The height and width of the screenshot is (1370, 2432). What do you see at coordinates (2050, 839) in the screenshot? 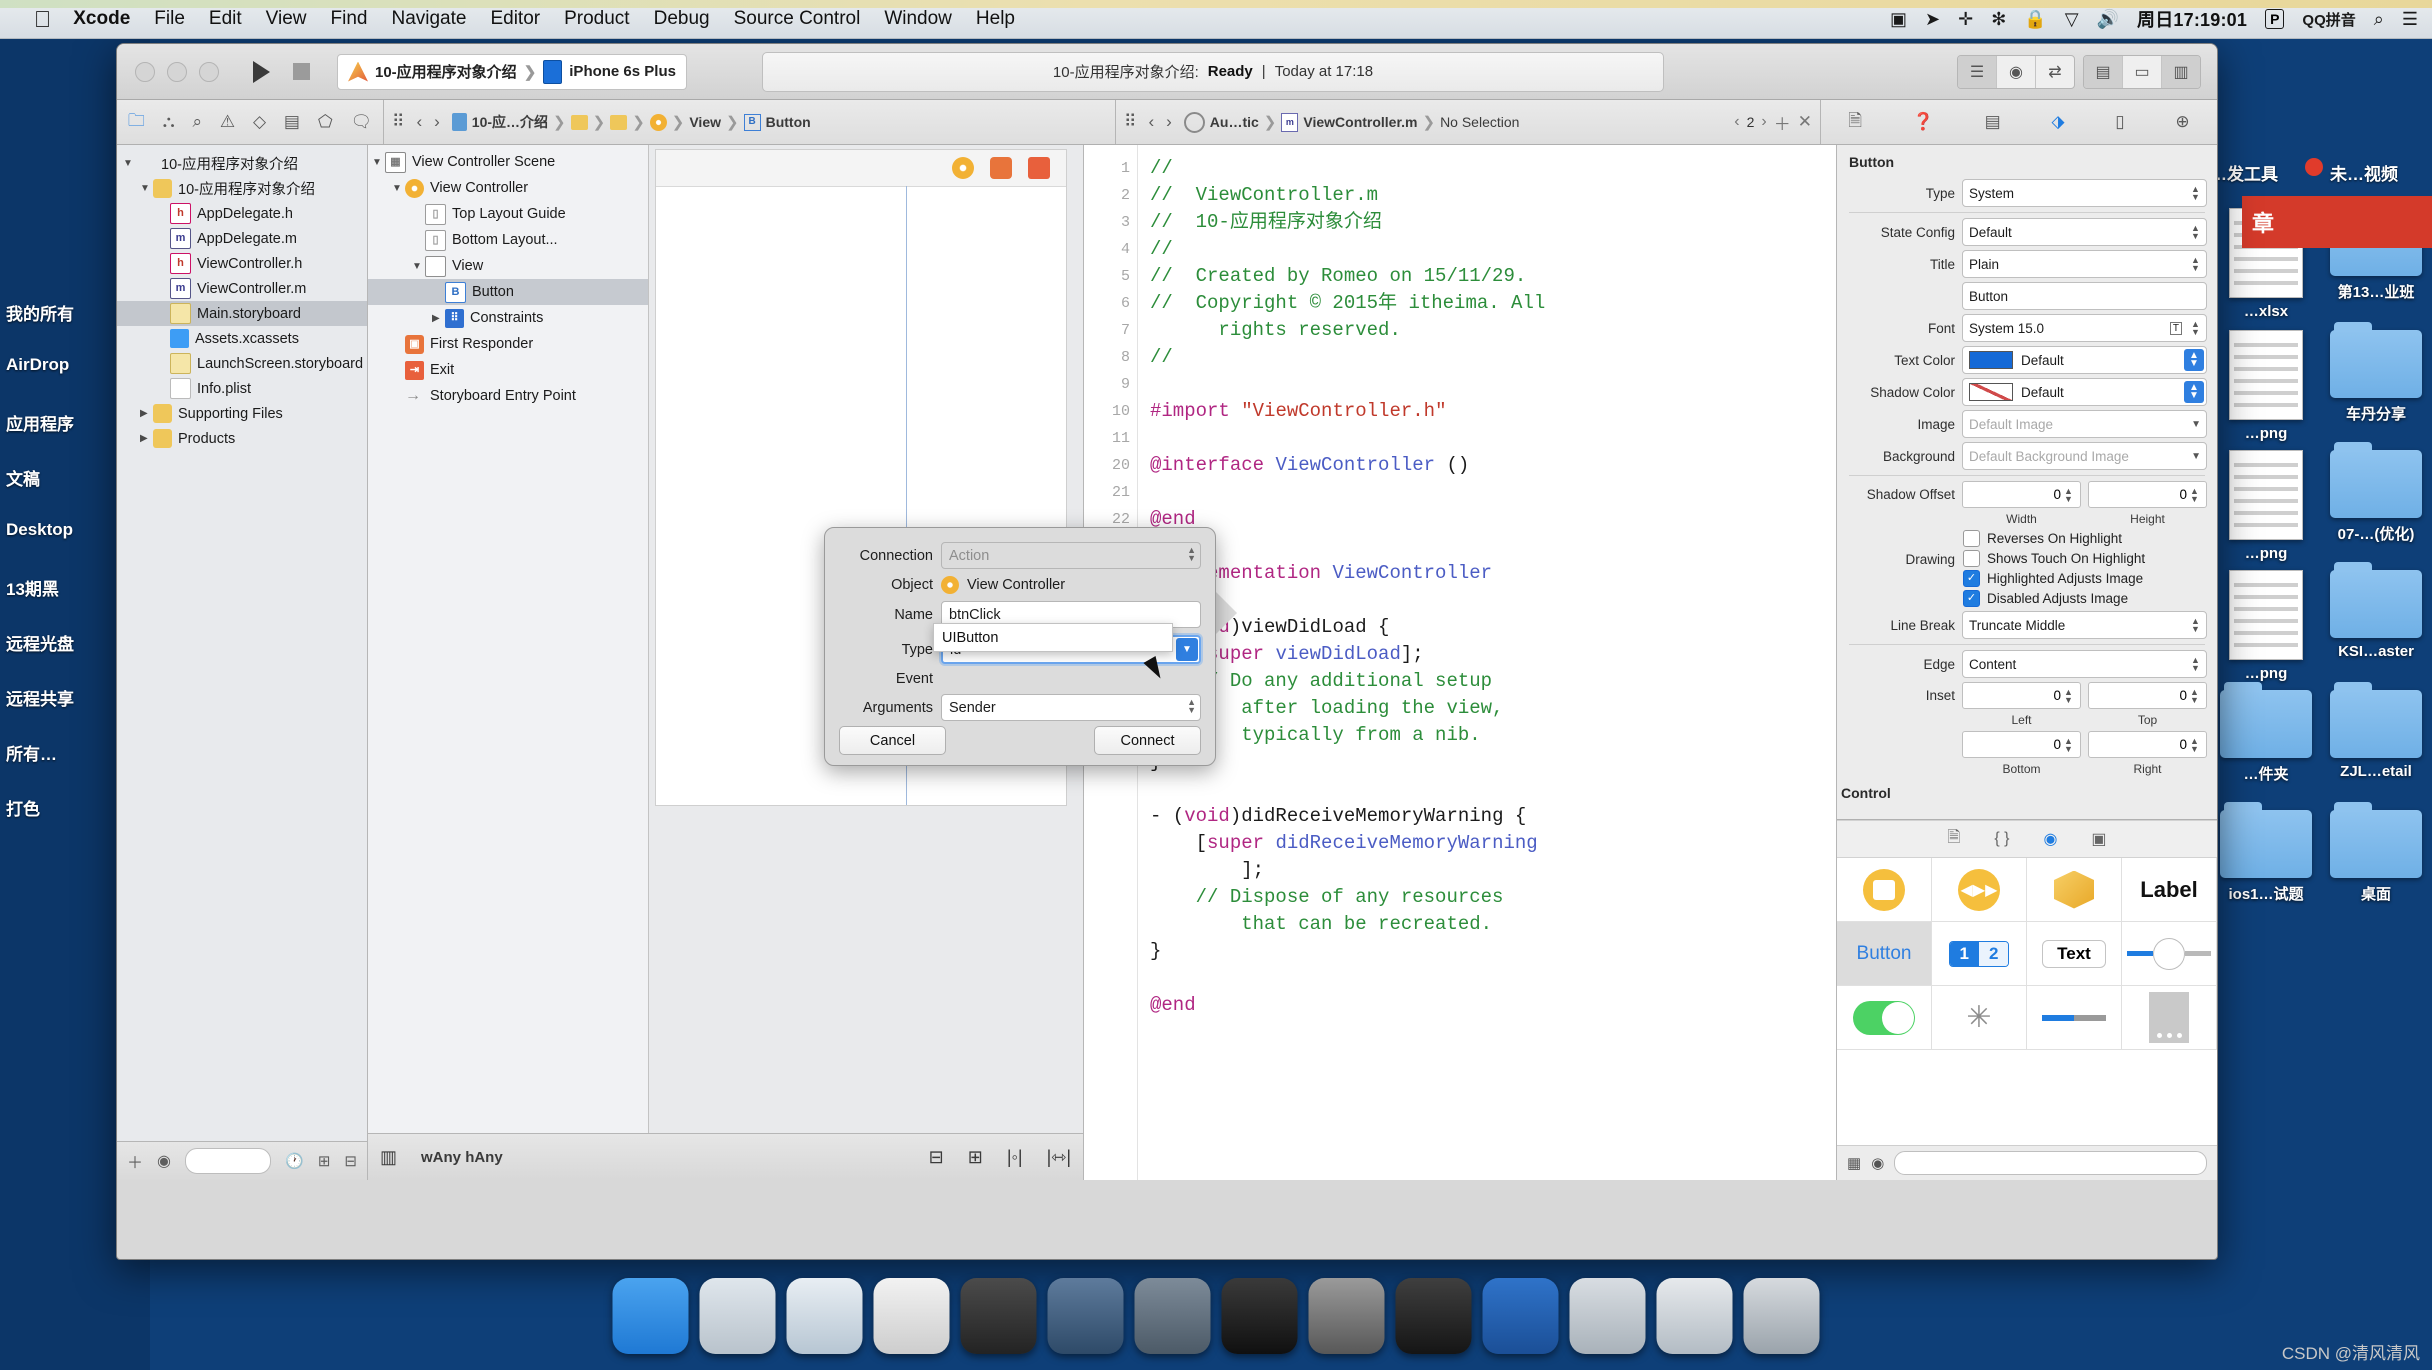
I see `object-library-icon: ◉` at bounding box center [2050, 839].